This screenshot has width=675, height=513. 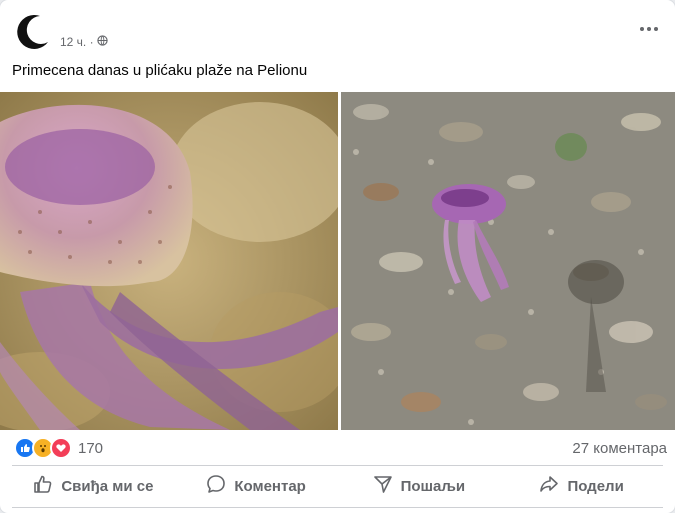 I want to click on share-label: Подели, so click(x=595, y=486).